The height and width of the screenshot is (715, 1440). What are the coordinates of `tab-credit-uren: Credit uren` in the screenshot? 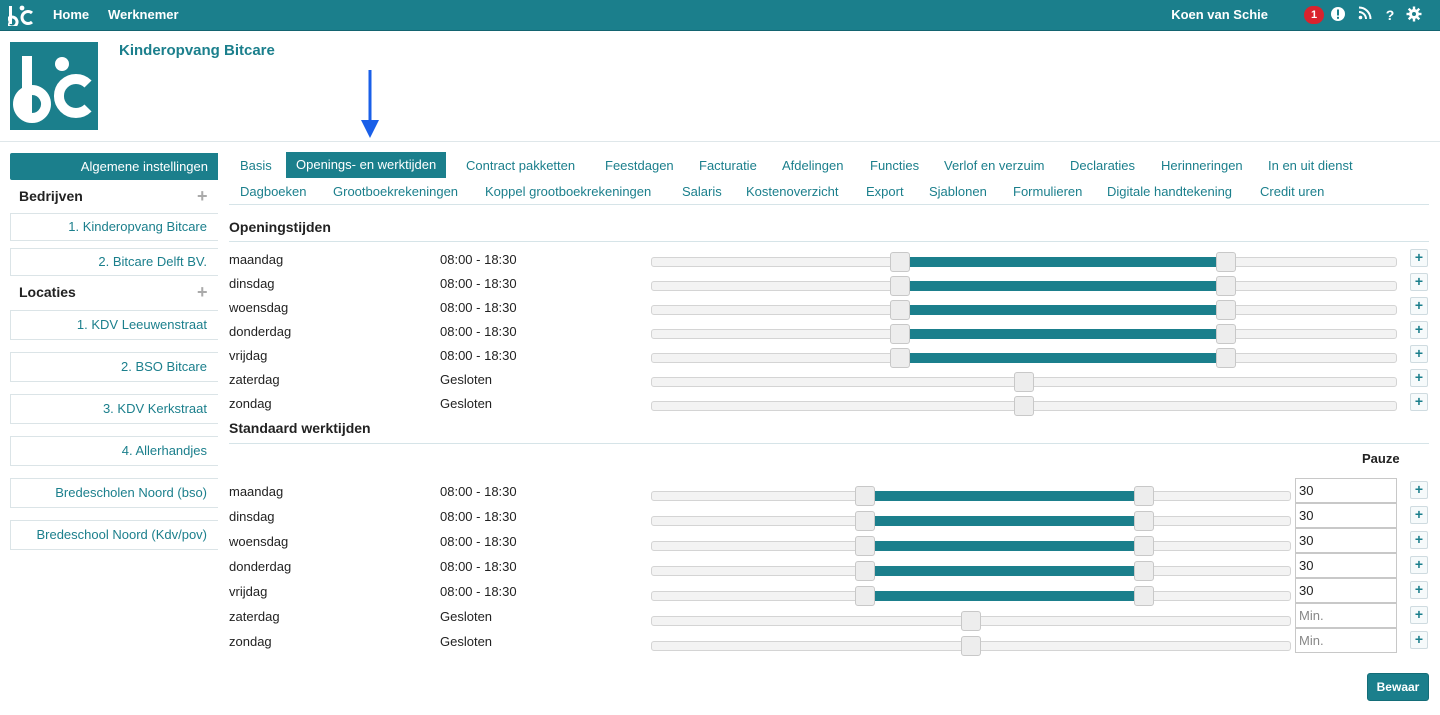 It's located at (1292, 191).